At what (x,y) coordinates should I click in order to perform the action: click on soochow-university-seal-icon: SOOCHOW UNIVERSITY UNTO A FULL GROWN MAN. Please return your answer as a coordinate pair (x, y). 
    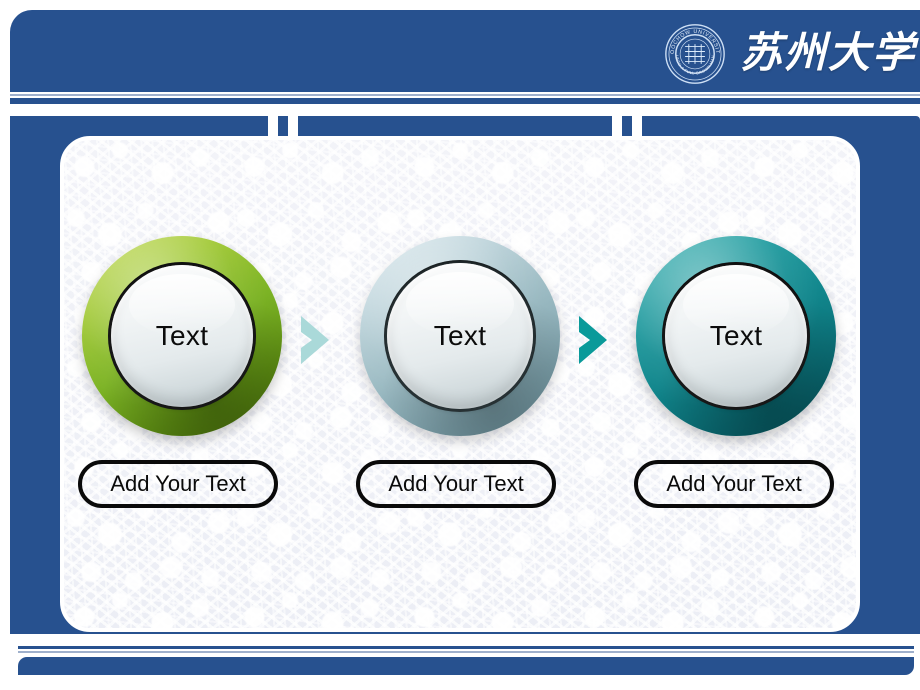
    Looking at the image, I should click on (694, 53).